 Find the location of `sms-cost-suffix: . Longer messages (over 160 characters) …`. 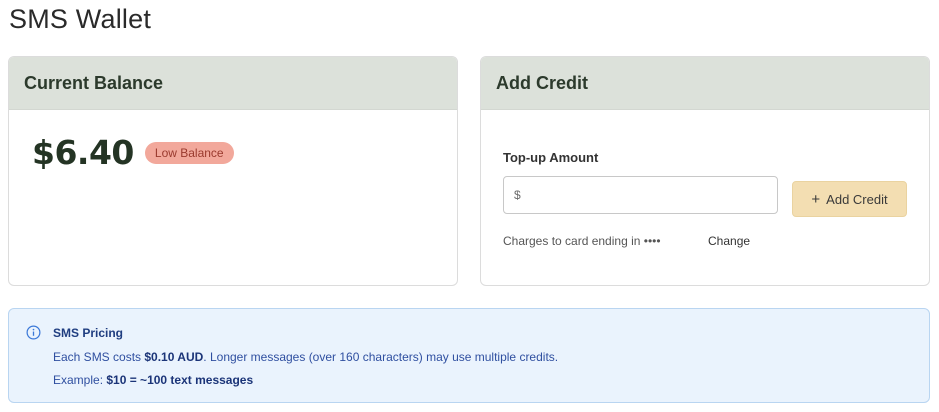

sms-cost-suffix: . Longer messages (over 160 characters) … is located at coordinates (381, 357).